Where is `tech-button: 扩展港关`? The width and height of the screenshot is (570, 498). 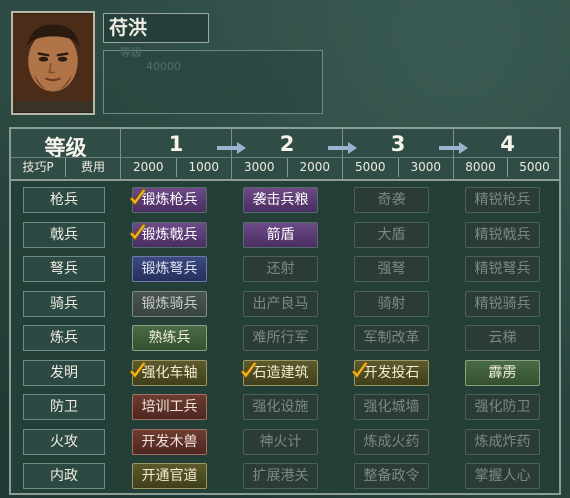
tech-button: 扩展港关 is located at coordinates (280, 476).